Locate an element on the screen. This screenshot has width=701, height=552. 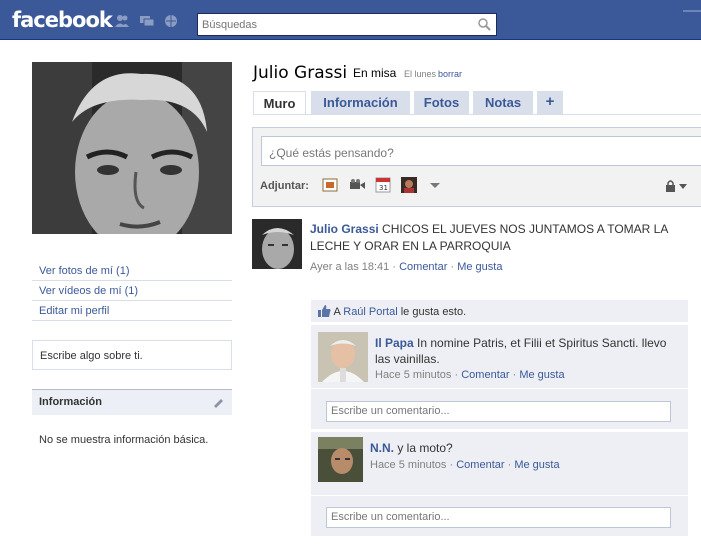
post-time: Ayer a las 18:41 is located at coordinates (349, 267).